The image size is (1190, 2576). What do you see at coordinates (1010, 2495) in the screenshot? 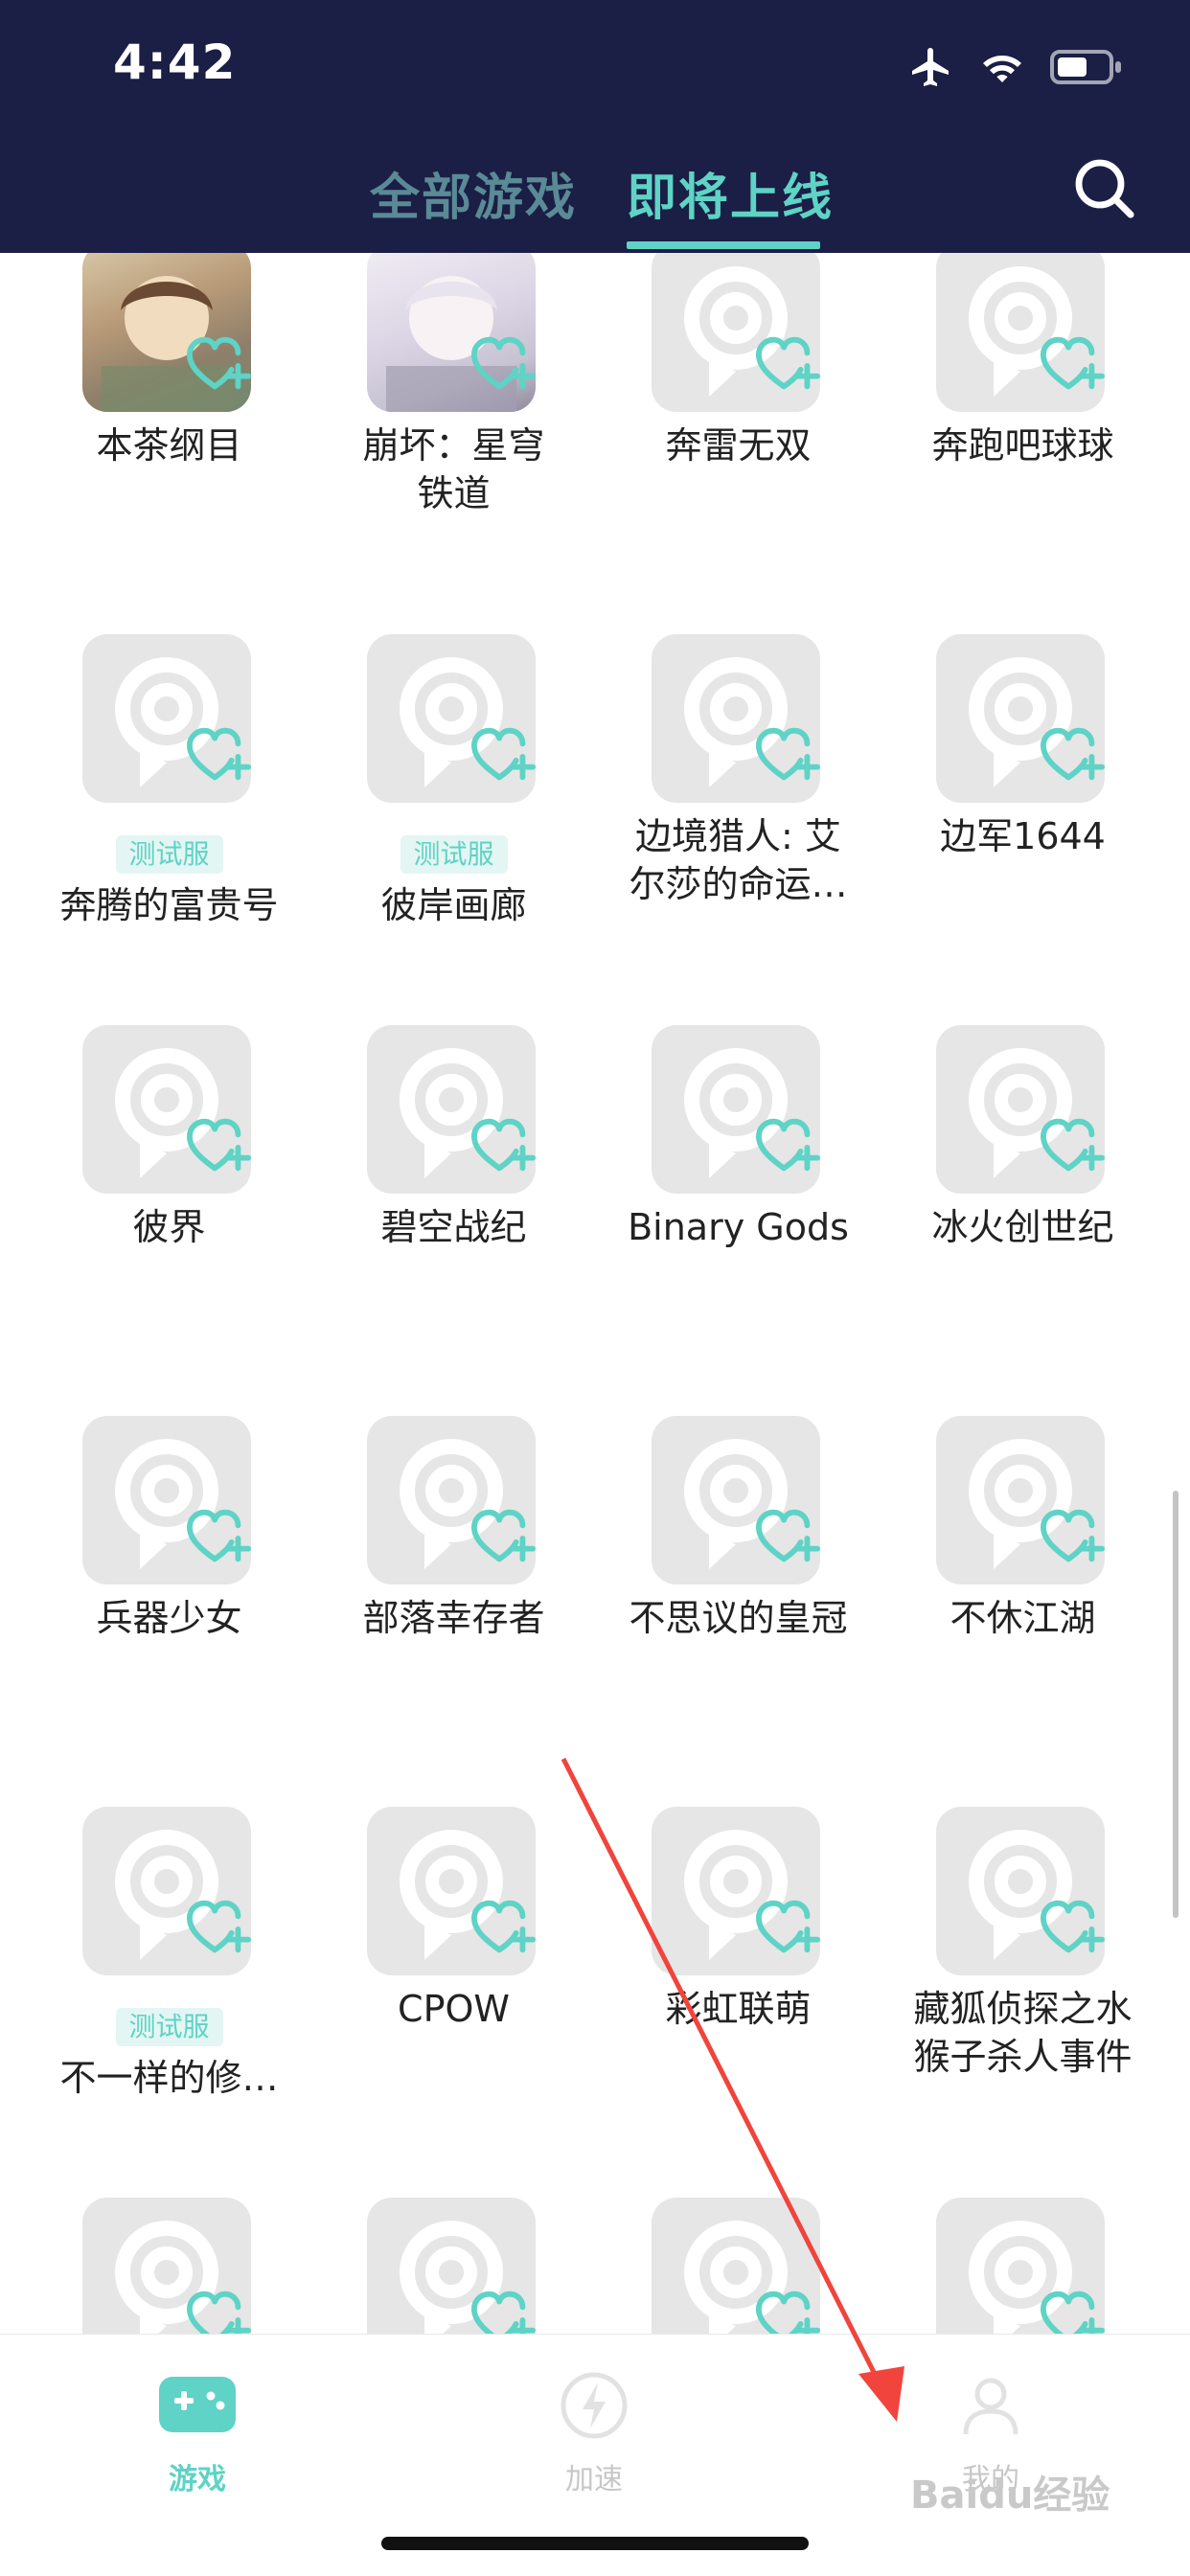
I see `watermark: Baidu经验` at bounding box center [1010, 2495].